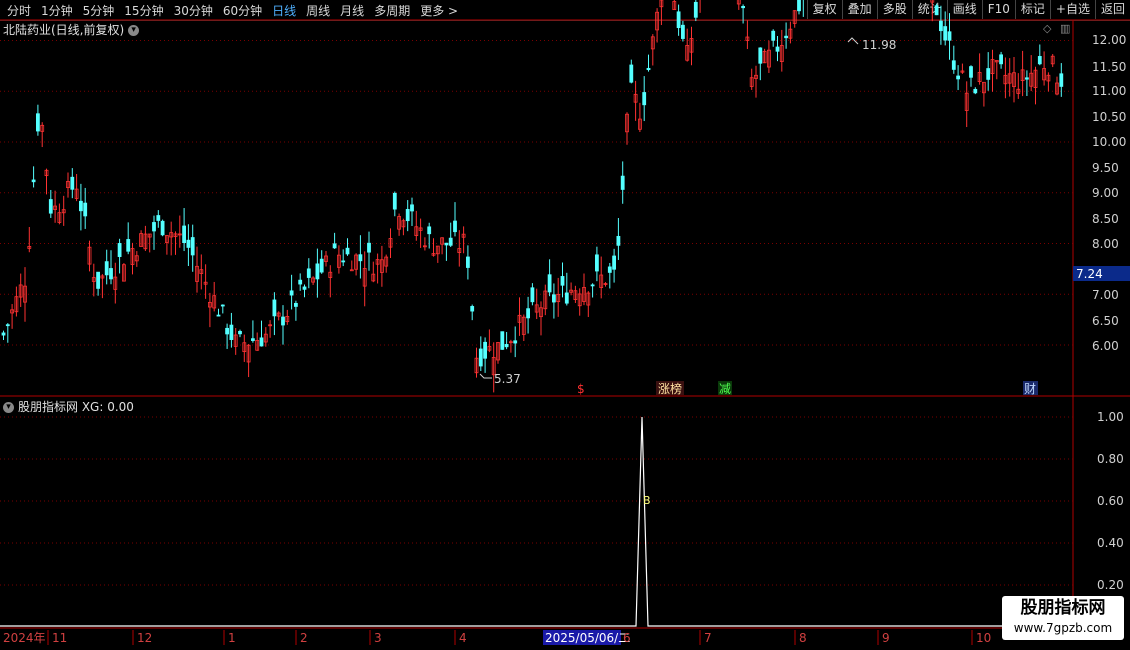  I want to click on tab-more: 更多 >, so click(439, 10).